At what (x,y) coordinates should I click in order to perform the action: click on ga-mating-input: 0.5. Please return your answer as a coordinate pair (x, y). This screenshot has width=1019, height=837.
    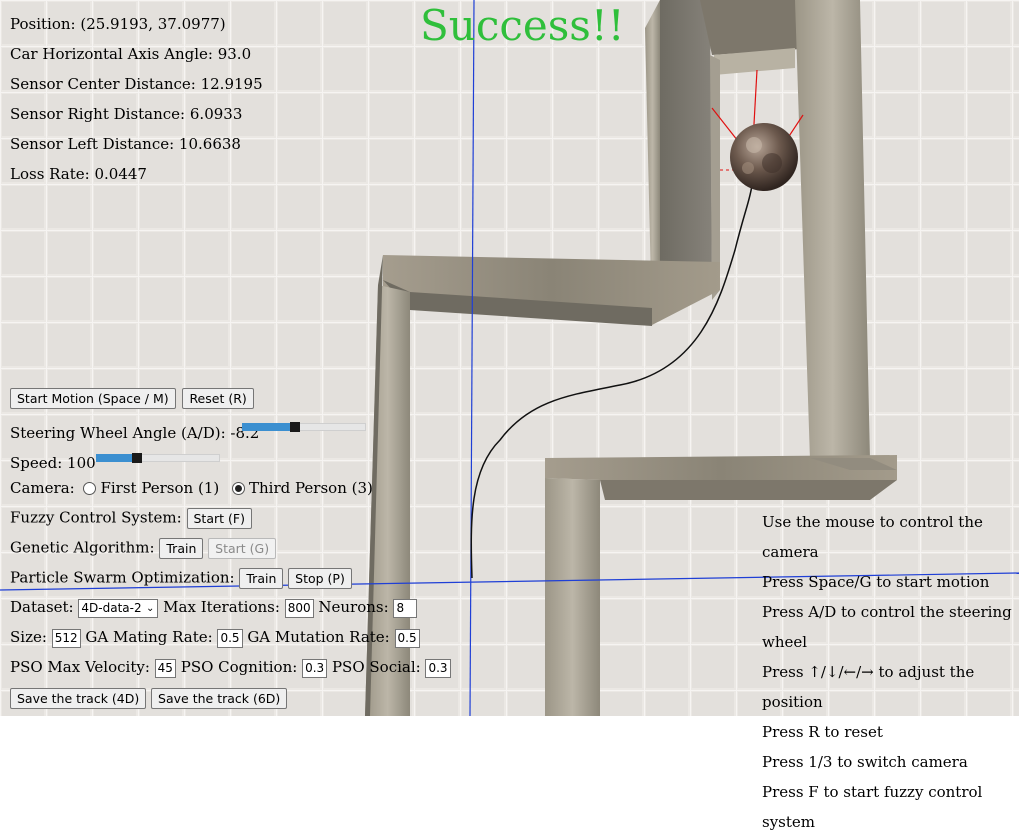
    Looking at the image, I should click on (230, 638).